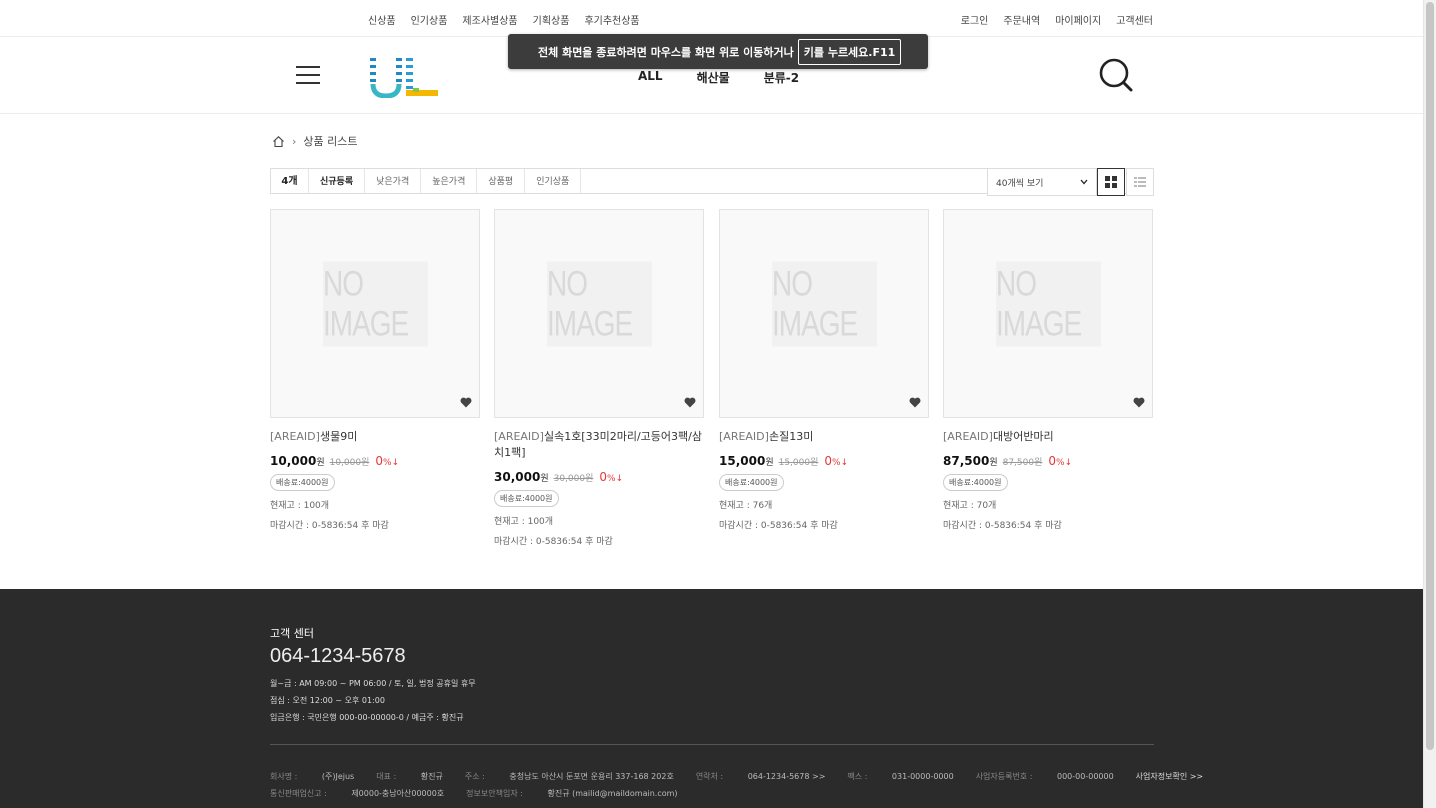 This screenshot has height=808, width=1436. Describe the element at coordinates (290, 181) in the screenshot. I see `product-count: 4개` at that location.